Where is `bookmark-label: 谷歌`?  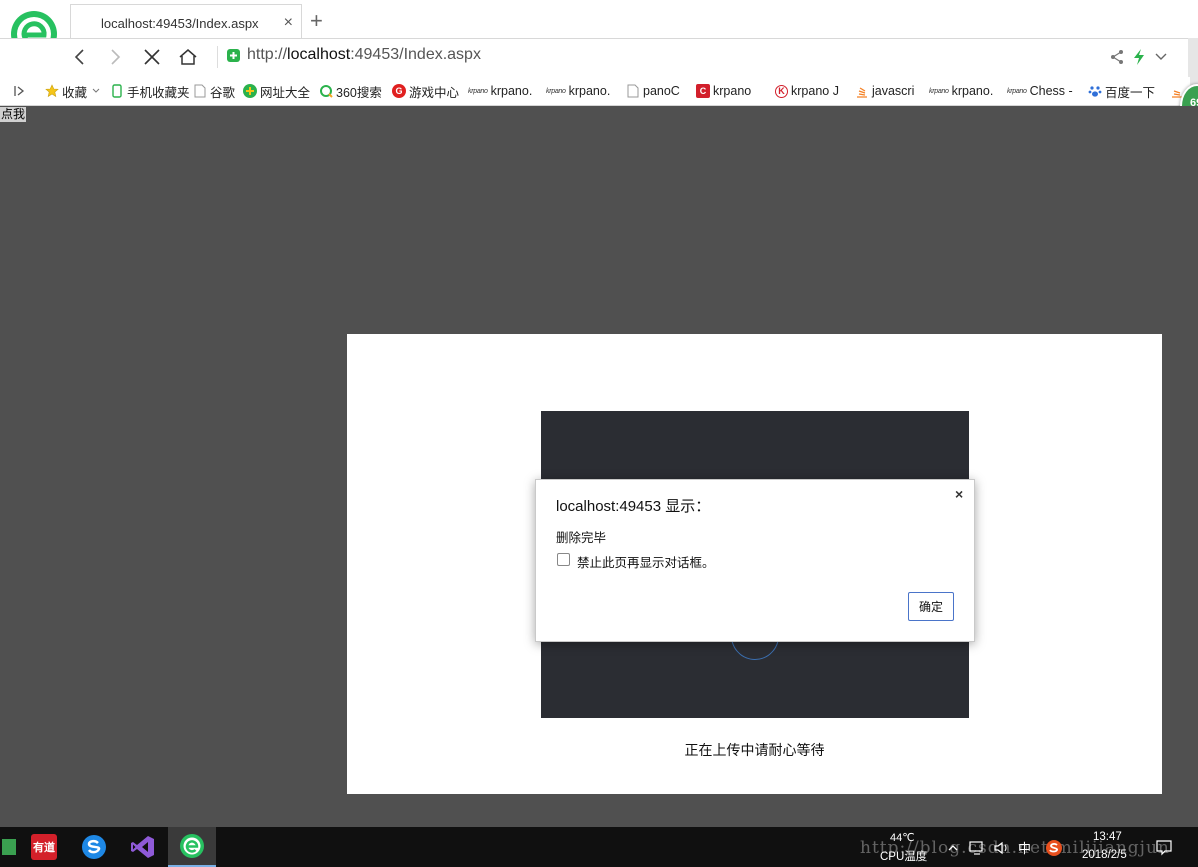
bookmark-label: 谷歌 is located at coordinates (223, 92).